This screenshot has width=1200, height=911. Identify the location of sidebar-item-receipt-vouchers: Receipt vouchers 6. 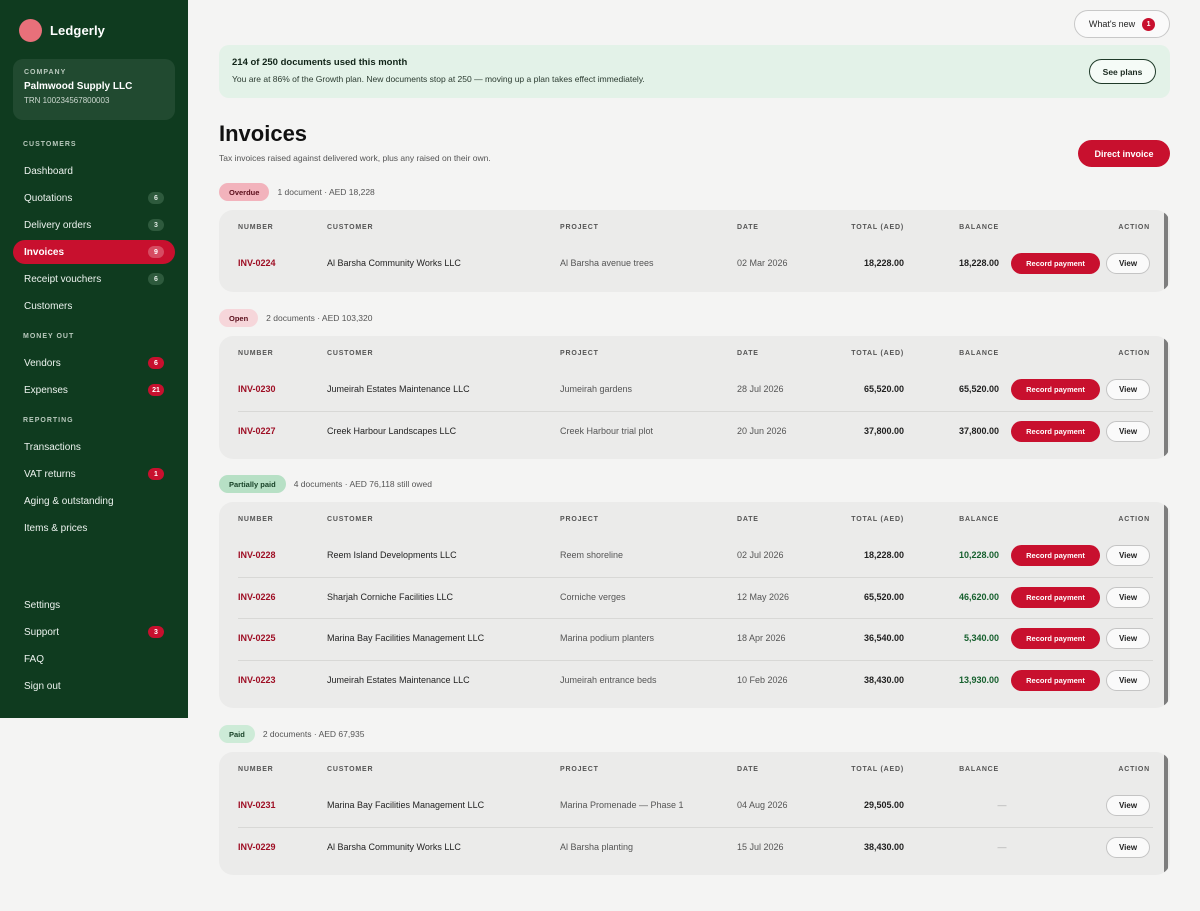
(94, 279).